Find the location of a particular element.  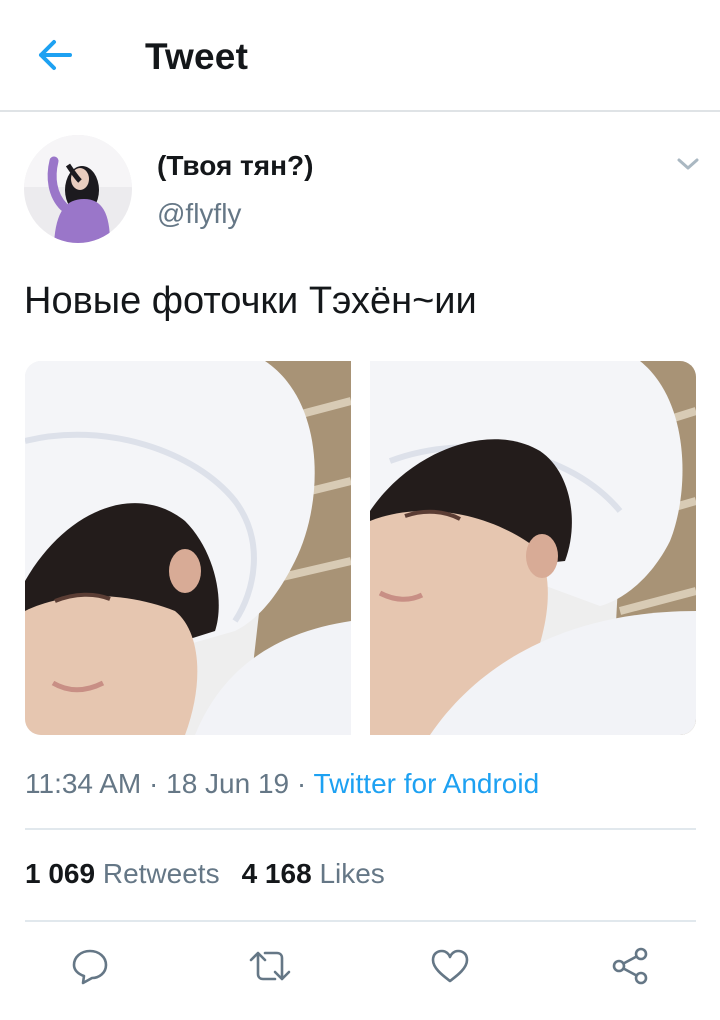

tweet-options-button is located at coordinates (688, 166).